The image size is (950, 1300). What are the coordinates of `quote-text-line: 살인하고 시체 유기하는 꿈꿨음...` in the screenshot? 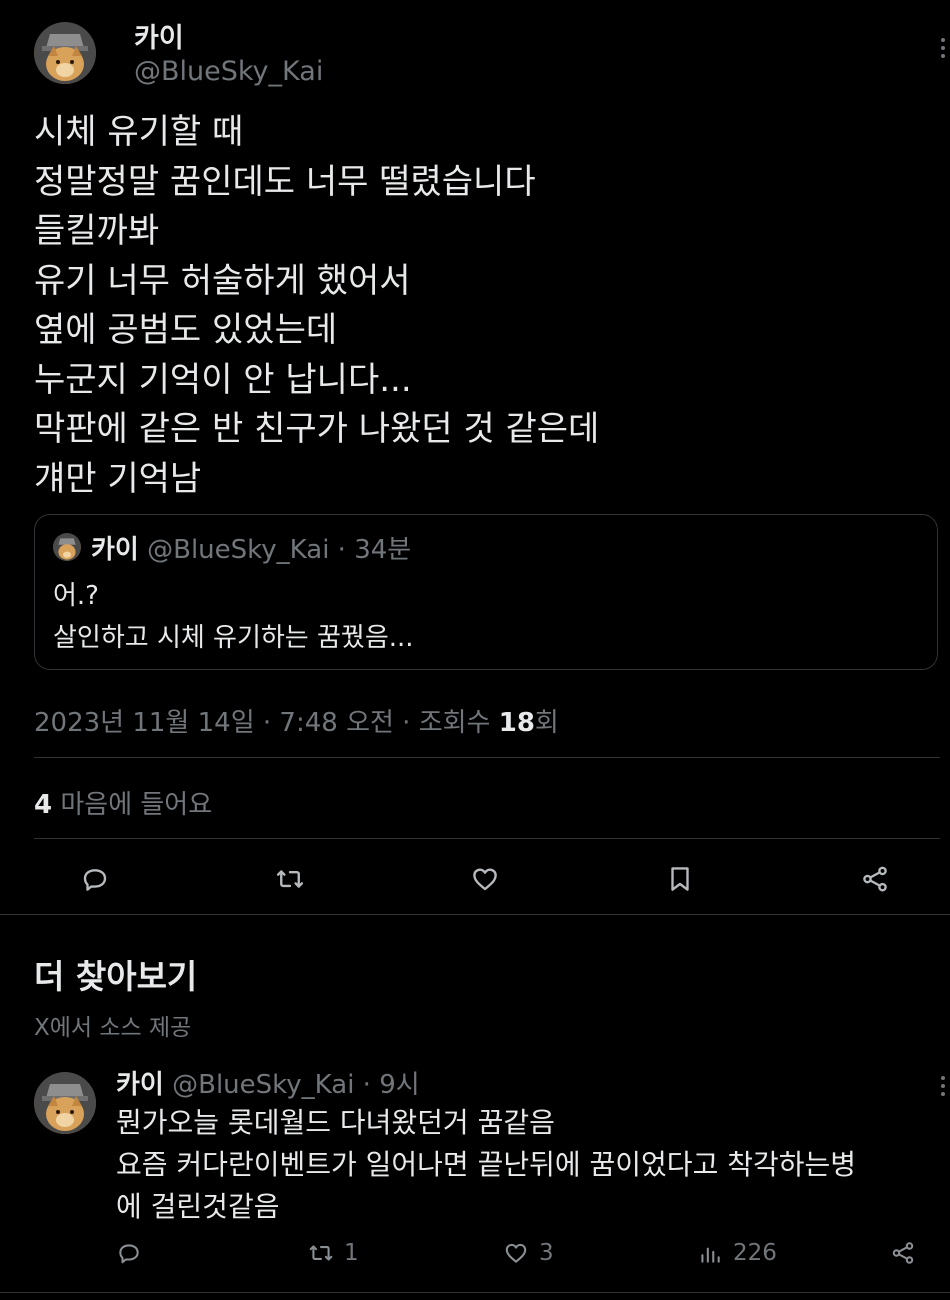 It's located at (233, 638).